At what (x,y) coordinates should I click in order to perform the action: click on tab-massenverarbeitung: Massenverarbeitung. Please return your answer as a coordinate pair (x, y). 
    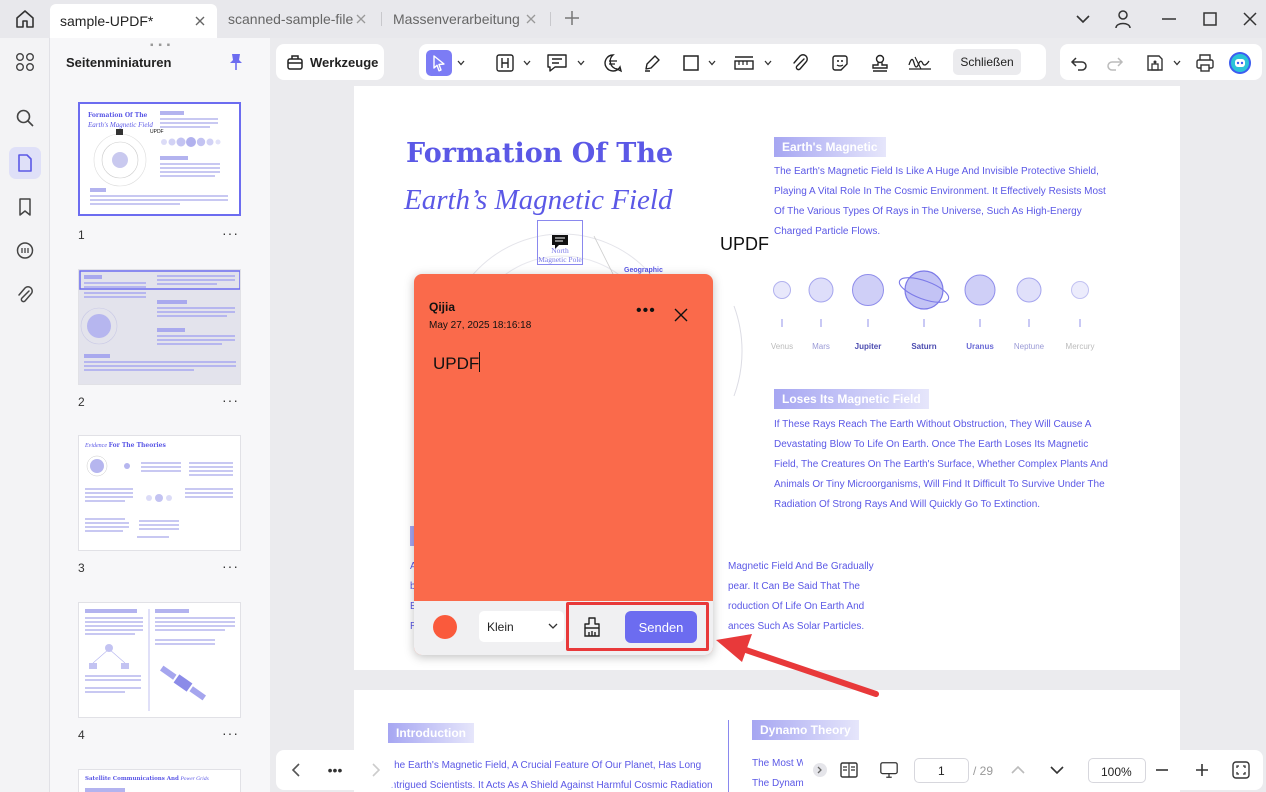
    Looking at the image, I should click on (465, 19).